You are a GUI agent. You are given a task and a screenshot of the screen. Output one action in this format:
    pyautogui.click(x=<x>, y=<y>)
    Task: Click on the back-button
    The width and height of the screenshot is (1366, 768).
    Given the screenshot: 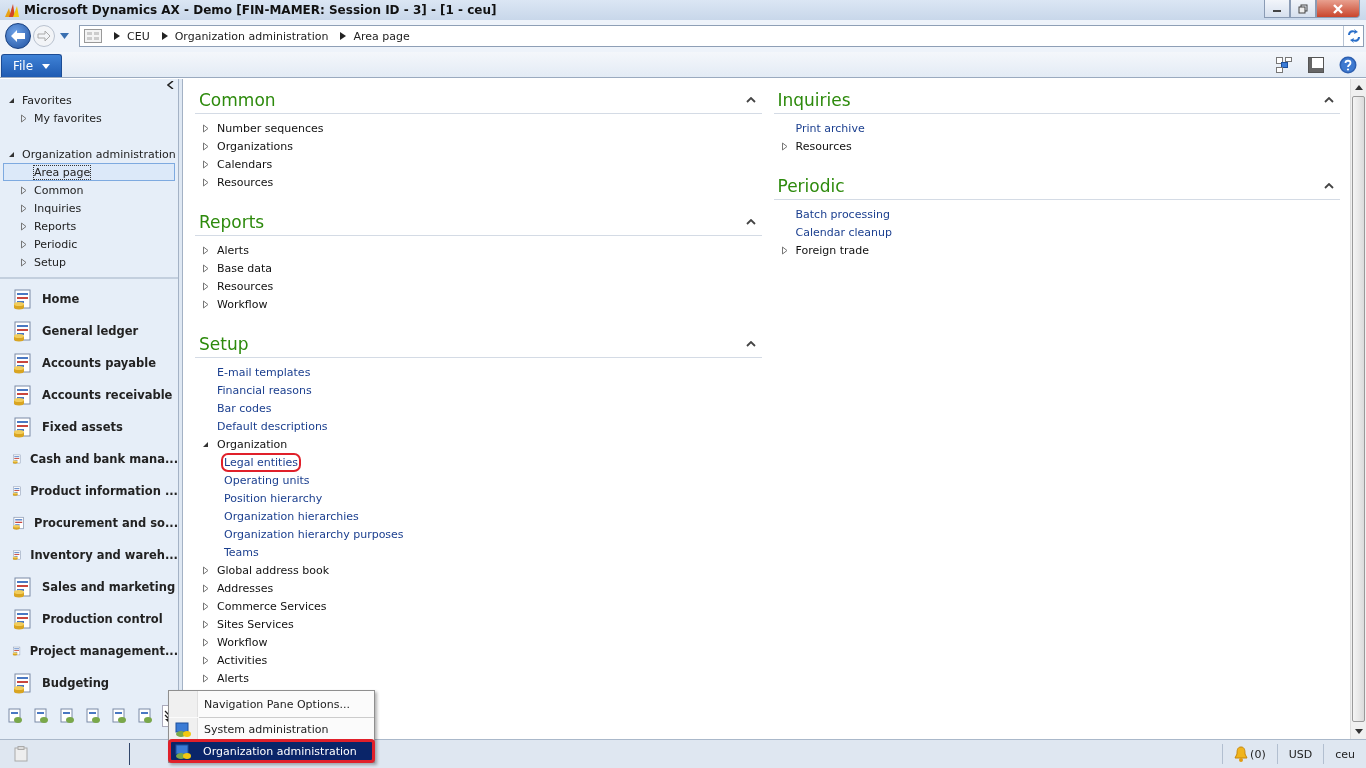 What is the action you would take?
    pyautogui.click(x=18, y=36)
    